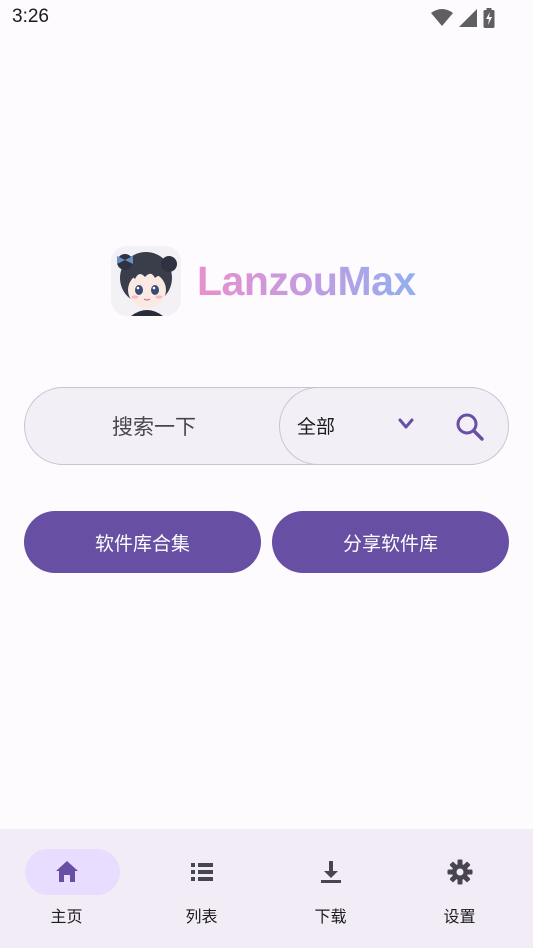  I want to click on search-input, so click(154, 426).